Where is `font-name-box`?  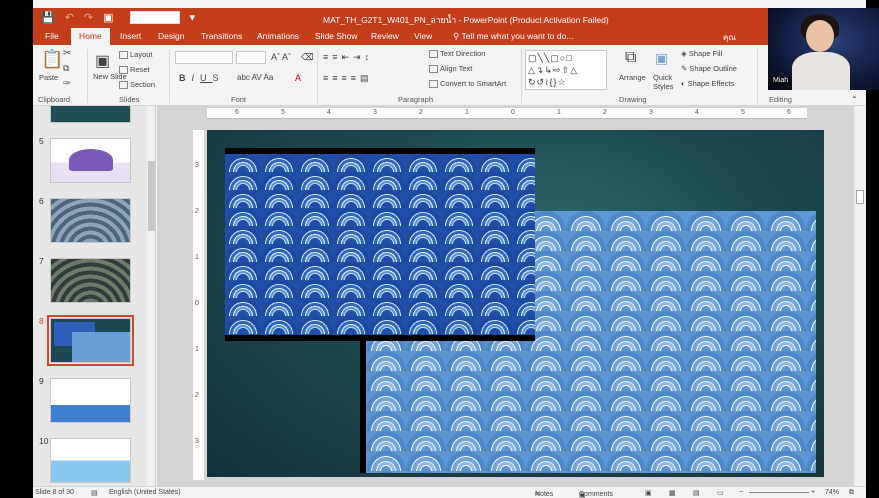
font-name-box is located at coordinates (204, 57).